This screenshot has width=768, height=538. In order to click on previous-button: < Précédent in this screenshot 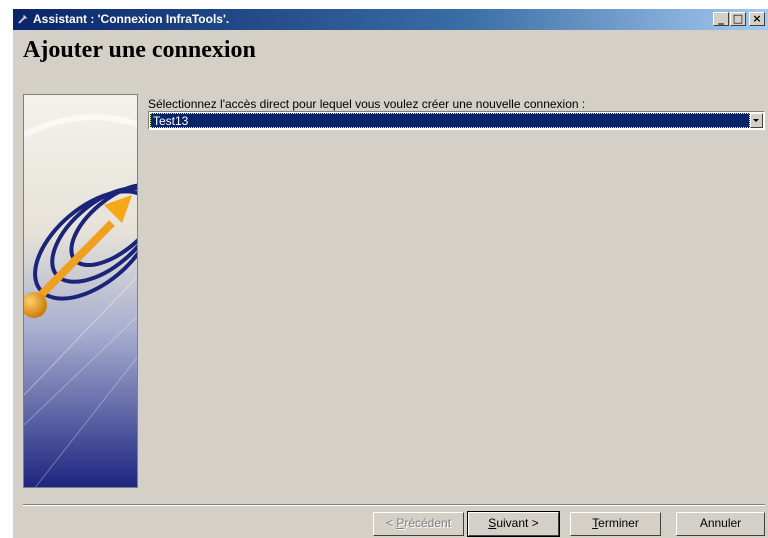, I will do `click(418, 524)`.